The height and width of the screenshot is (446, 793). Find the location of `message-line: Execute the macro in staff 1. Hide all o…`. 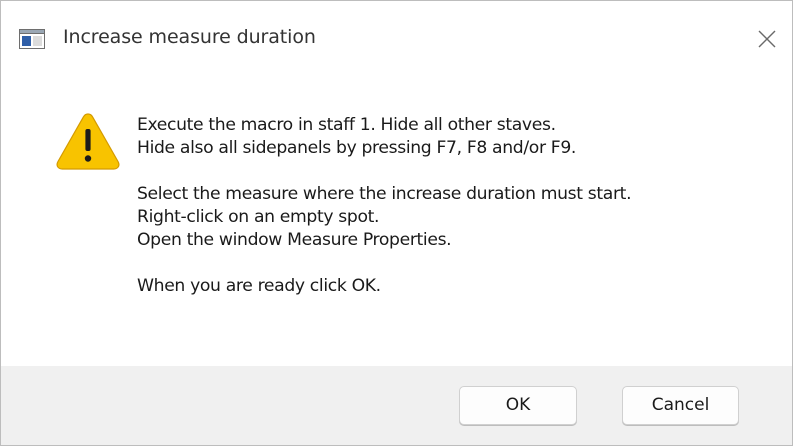

message-line: Execute the macro in staff 1. Hide all o… is located at coordinates (346, 125).